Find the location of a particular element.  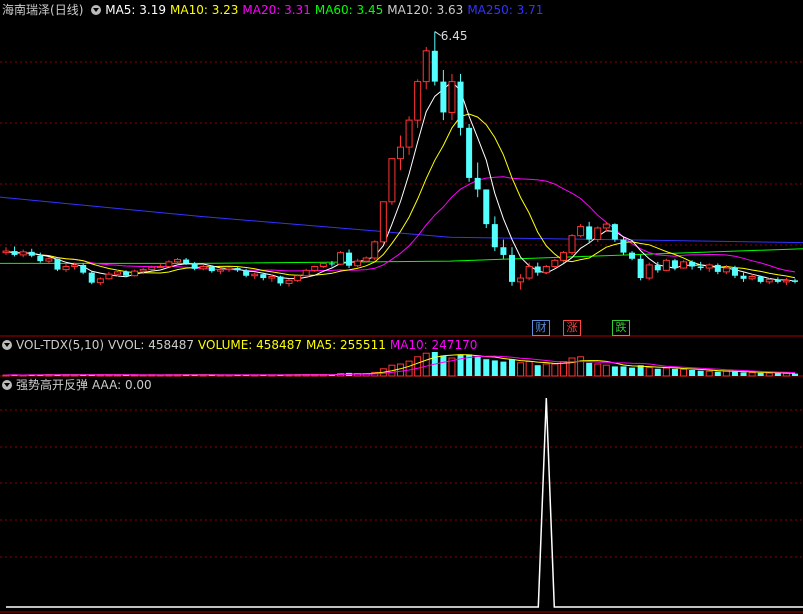

event-badge: 财 is located at coordinates (541, 328).